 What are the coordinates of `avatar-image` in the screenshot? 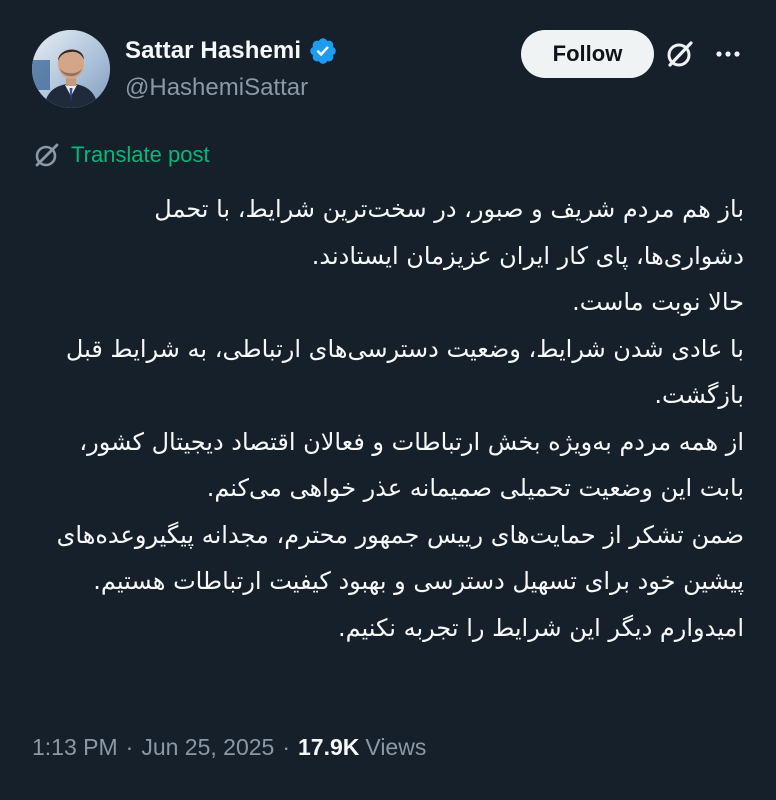 It's located at (71, 69).